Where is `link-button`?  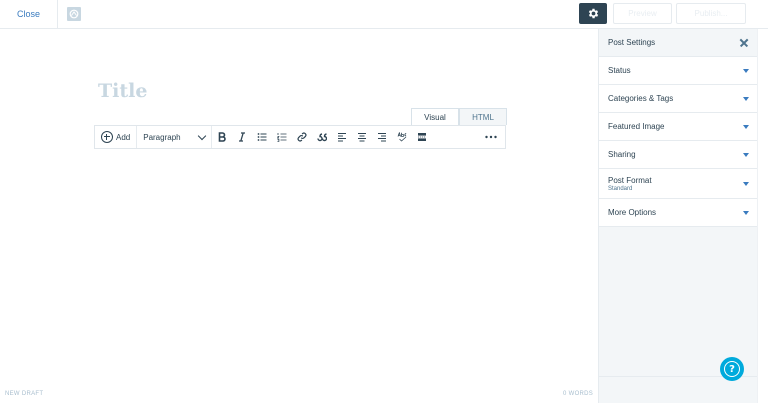
link-button is located at coordinates (302, 137).